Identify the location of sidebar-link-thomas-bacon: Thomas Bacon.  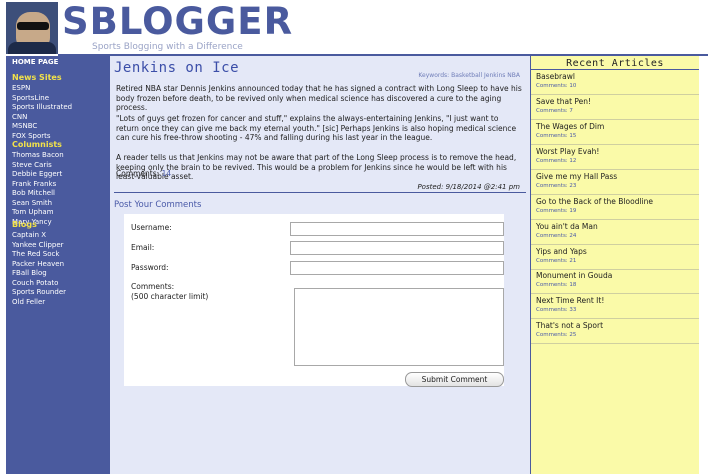
(38, 156).